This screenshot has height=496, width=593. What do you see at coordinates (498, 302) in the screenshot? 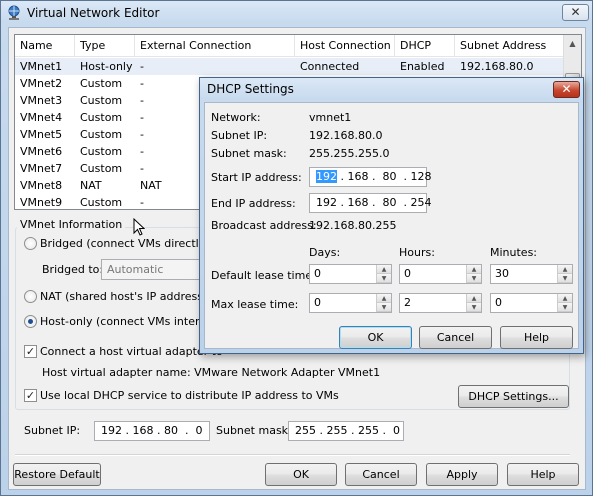
I see `max-lease-minutes-value: 0` at bounding box center [498, 302].